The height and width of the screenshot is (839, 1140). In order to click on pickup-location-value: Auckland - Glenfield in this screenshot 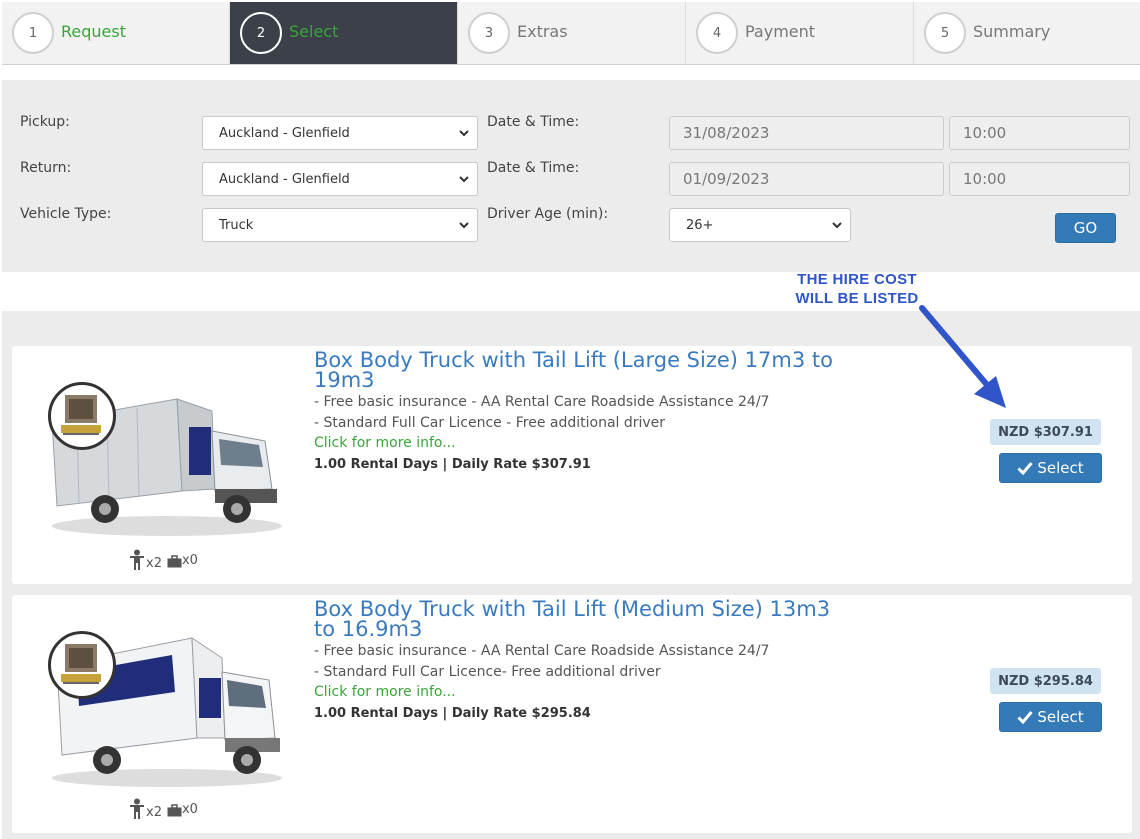, I will do `click(284, 133)`.